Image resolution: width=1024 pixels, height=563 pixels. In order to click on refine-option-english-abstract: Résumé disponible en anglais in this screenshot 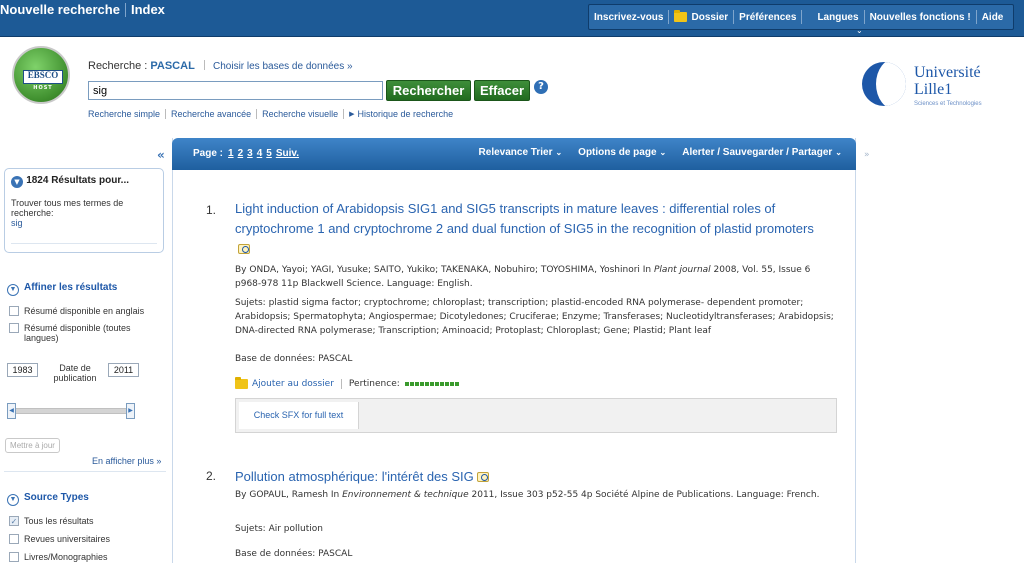, I will do `click(76, 311)`.